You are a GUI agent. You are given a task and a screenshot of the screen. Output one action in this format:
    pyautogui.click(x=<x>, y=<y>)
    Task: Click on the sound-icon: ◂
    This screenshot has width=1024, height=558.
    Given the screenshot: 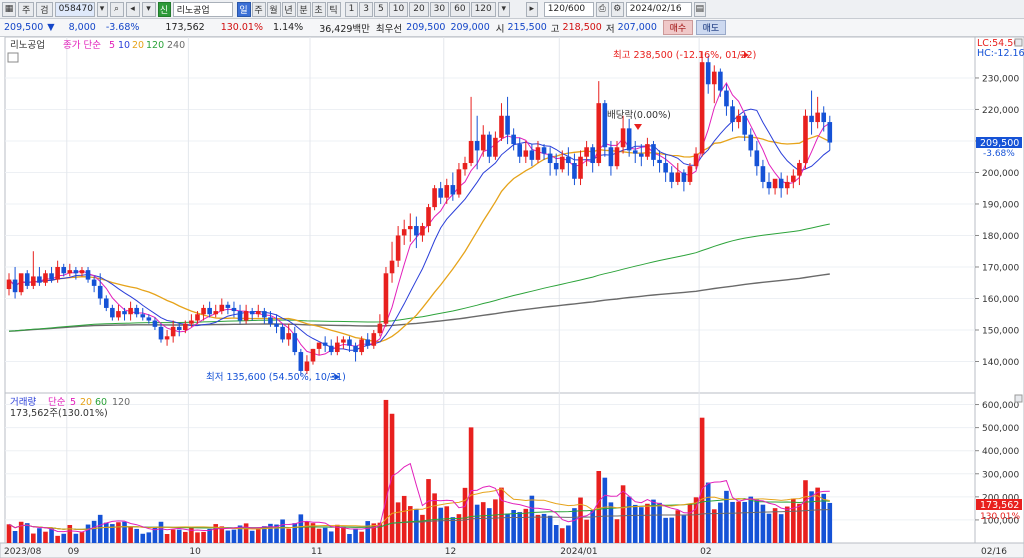 What is the action you would take?
    pyautogui.click(x=132, y=9)
    